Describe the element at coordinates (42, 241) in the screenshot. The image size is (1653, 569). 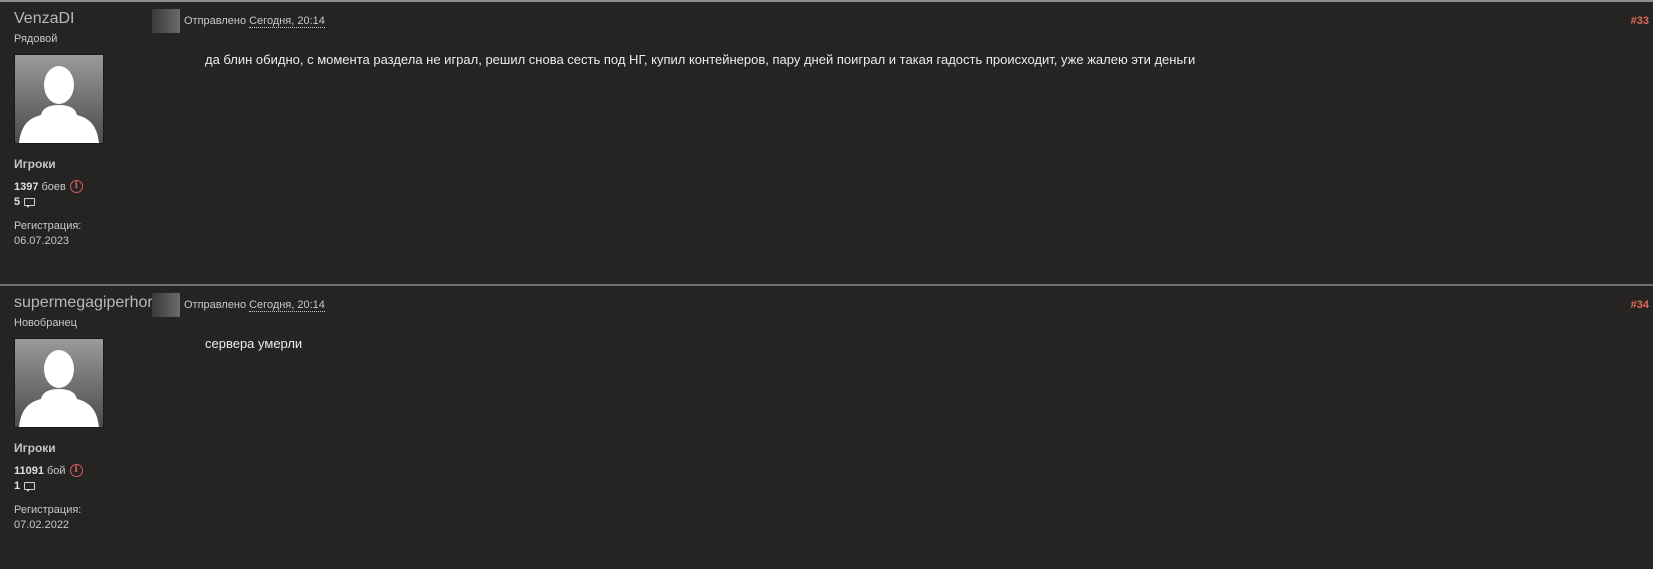
I see `registration-date: 06.07.2023` at that location.